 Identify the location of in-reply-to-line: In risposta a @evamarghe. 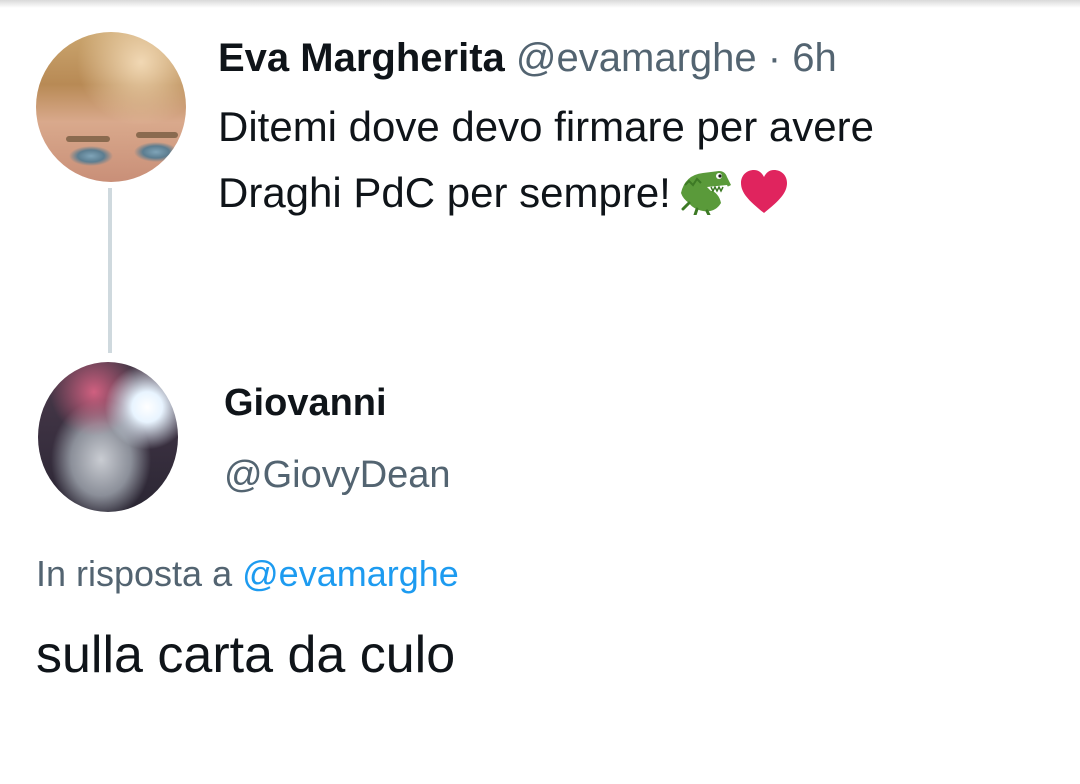
(247, 574).